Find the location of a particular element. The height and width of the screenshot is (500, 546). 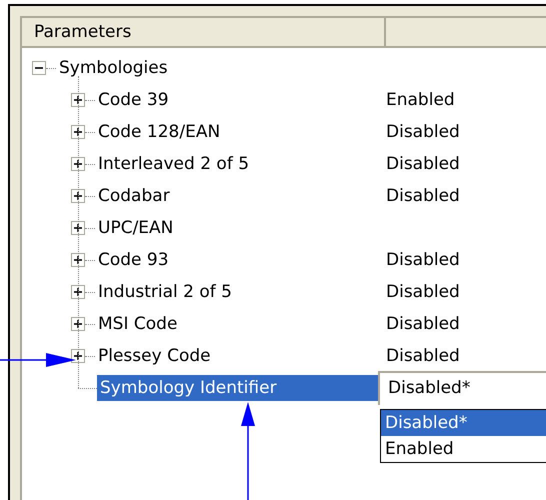

tree-item: Symbologies is located at coordinates (113, 68).